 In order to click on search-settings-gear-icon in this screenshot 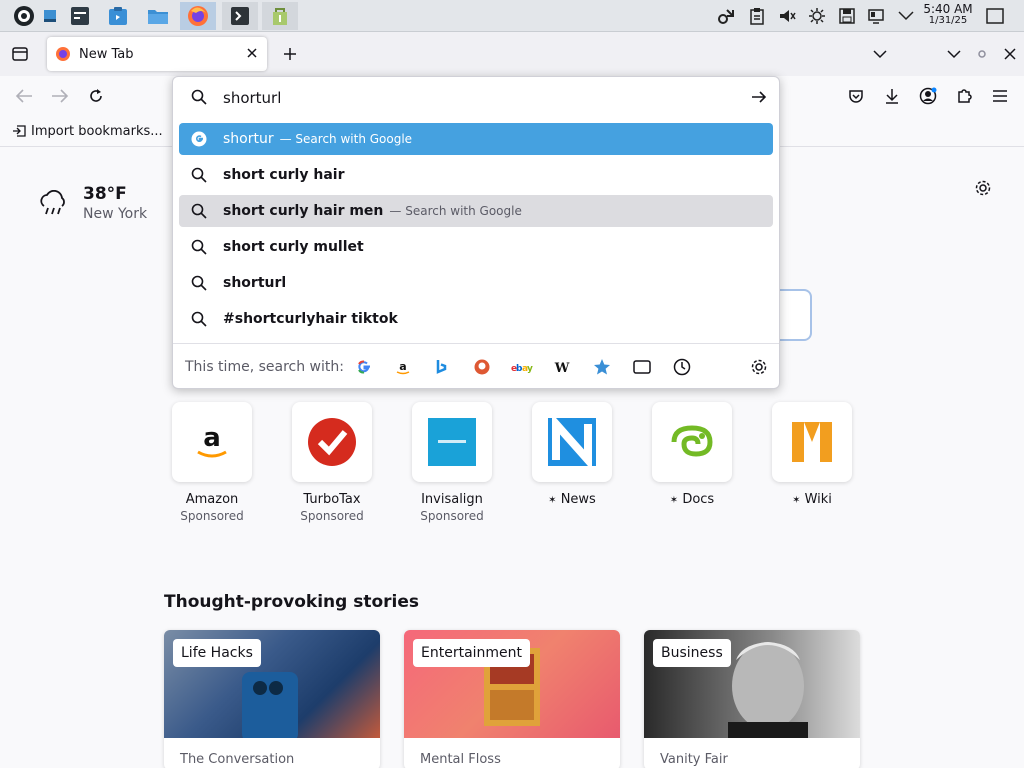, I will do `click(759, 367)`.